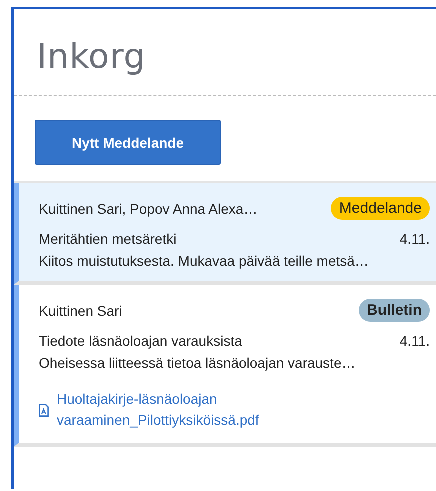 The width and height of the screenshot is (436, 491). What do you see at coordinates (80, 310) in the screenshot?
I see `sender-name: Kuittinen Sari` at bounding box center [80, 310].